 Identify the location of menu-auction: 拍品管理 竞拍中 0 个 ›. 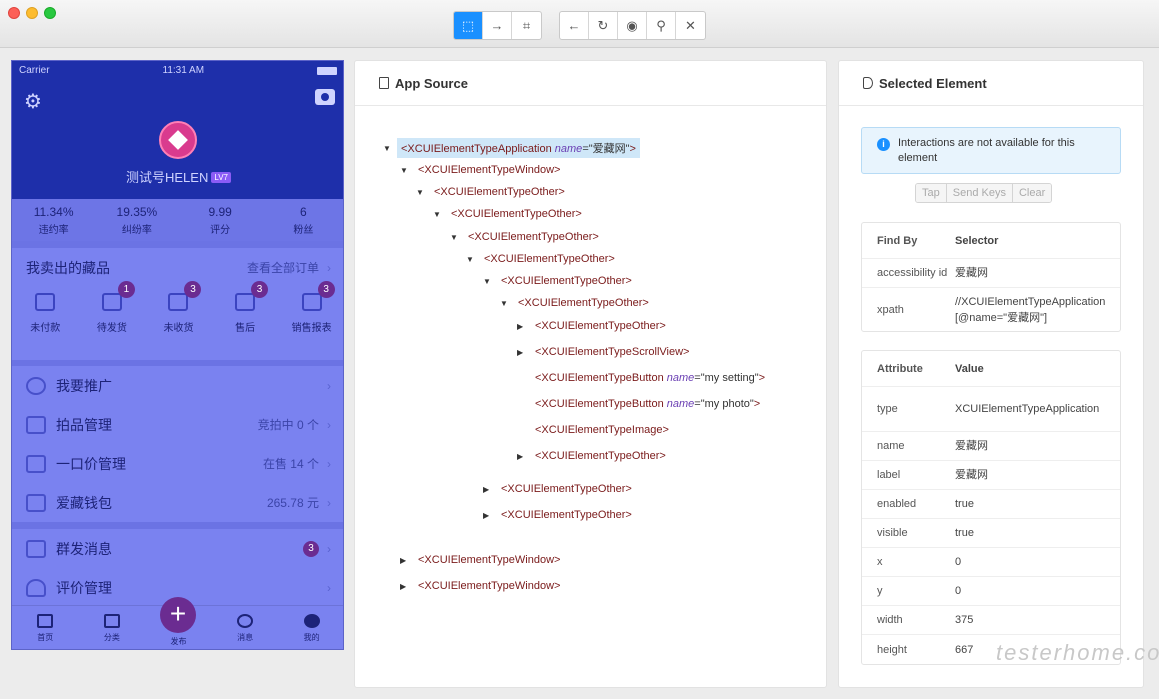
(177, 424).